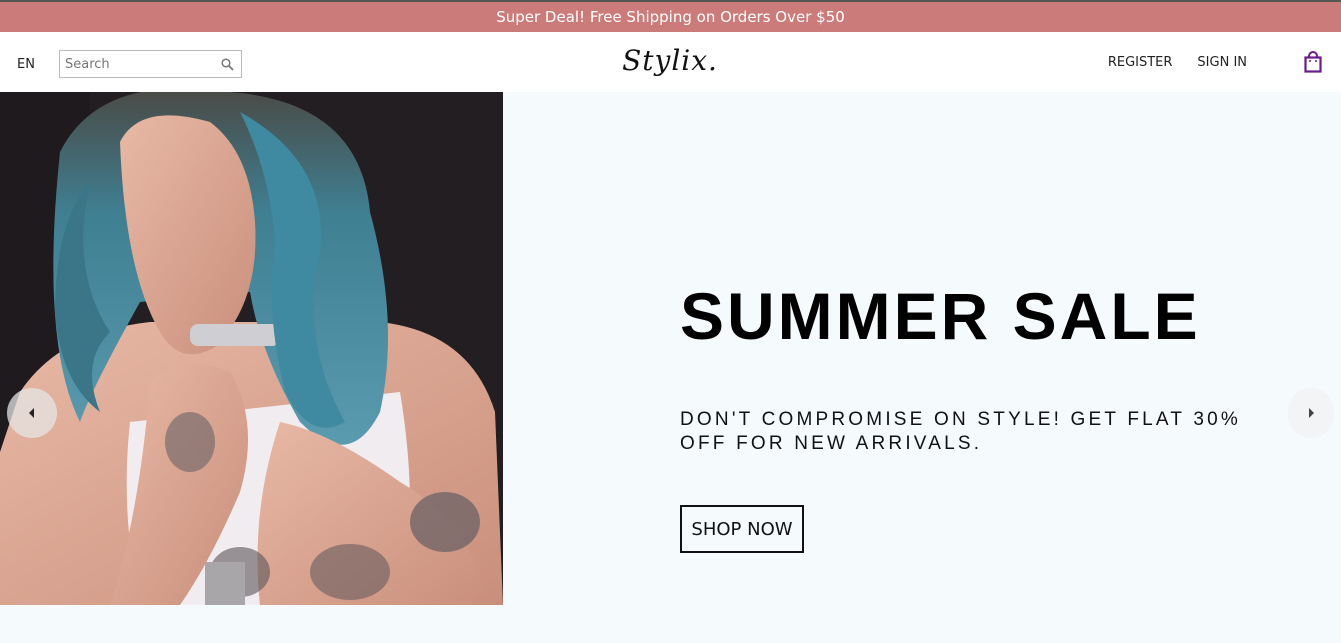 Image resolution: width=1341 pixels, height=643 pixels. Describe the element at coordinates (742, 529) in the screenshot. I see `shop-now-button: SHOP NOW` at that location.